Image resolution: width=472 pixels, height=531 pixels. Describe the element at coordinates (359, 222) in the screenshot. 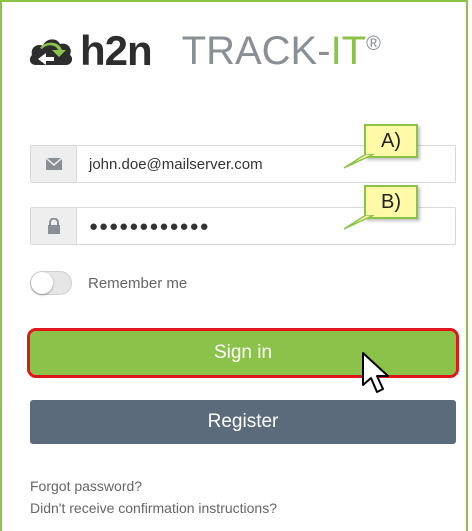

I see `callout-pointer-b` at that location.